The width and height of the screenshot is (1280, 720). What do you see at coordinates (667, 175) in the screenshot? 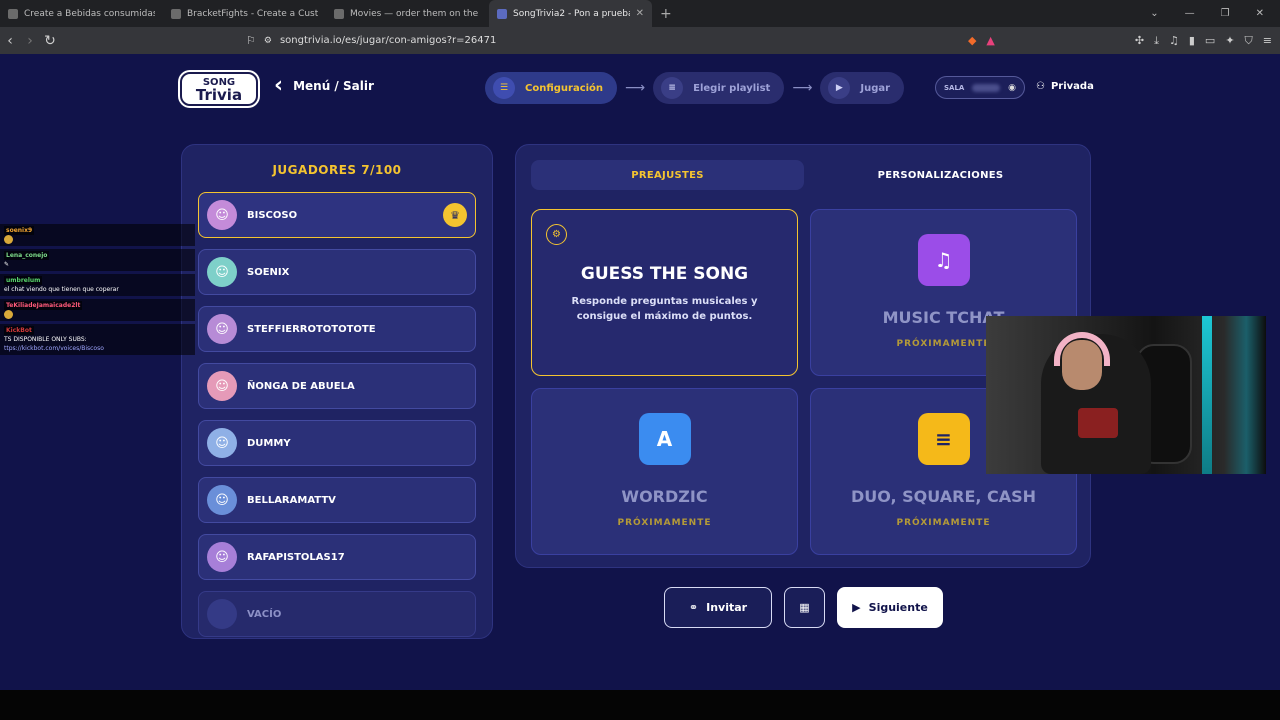
I see `tab-preajustes: PREAJUSTES` at bounding box center [667, 175].